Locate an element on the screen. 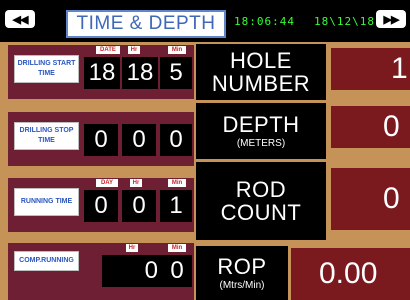  drilling-stop-fields: 0 0 0 is located at coordinates (138, 138).